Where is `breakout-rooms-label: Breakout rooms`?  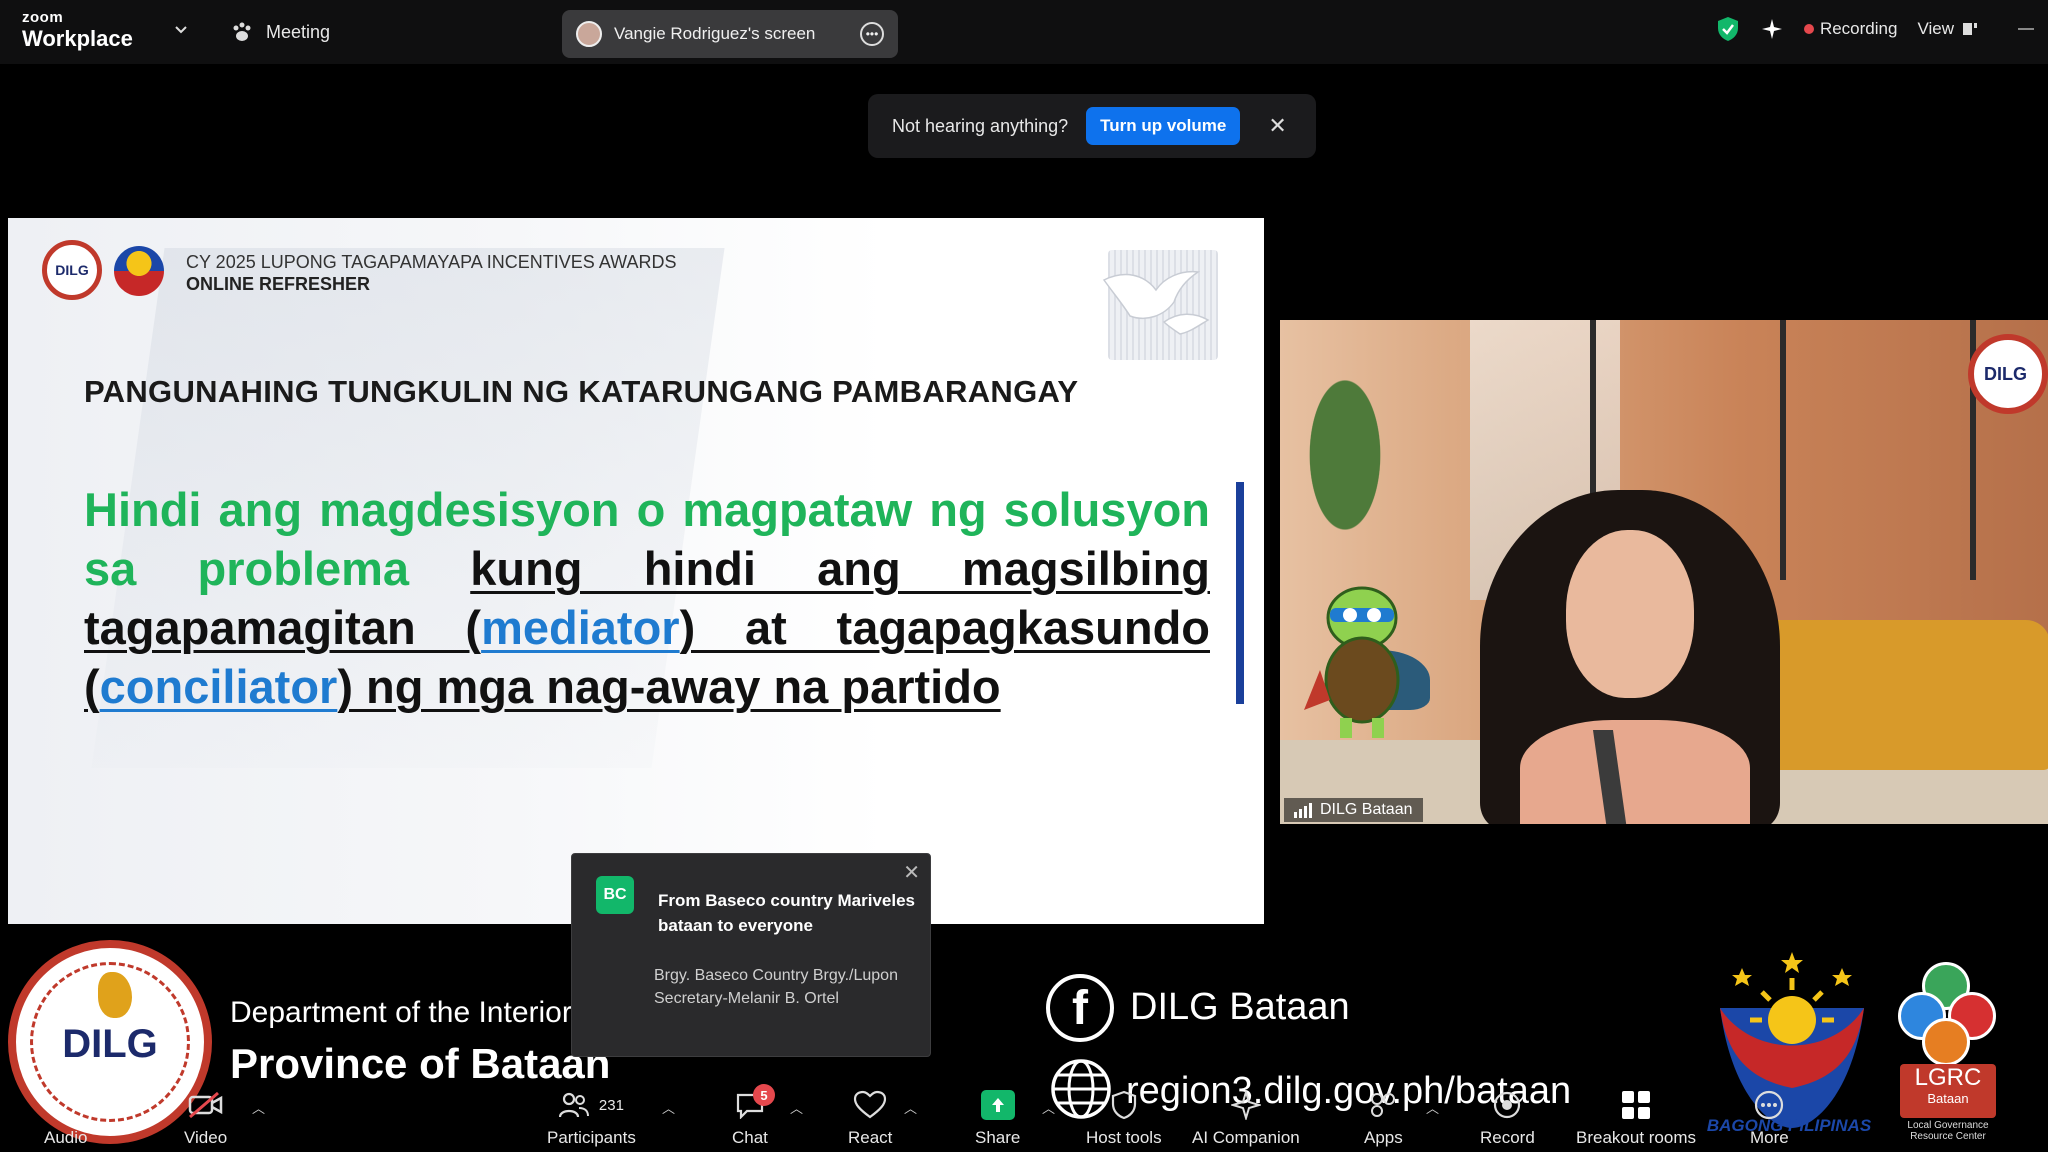
breakout-rooms-label: Breakout rooms is located at coordinates (1636, 1137).